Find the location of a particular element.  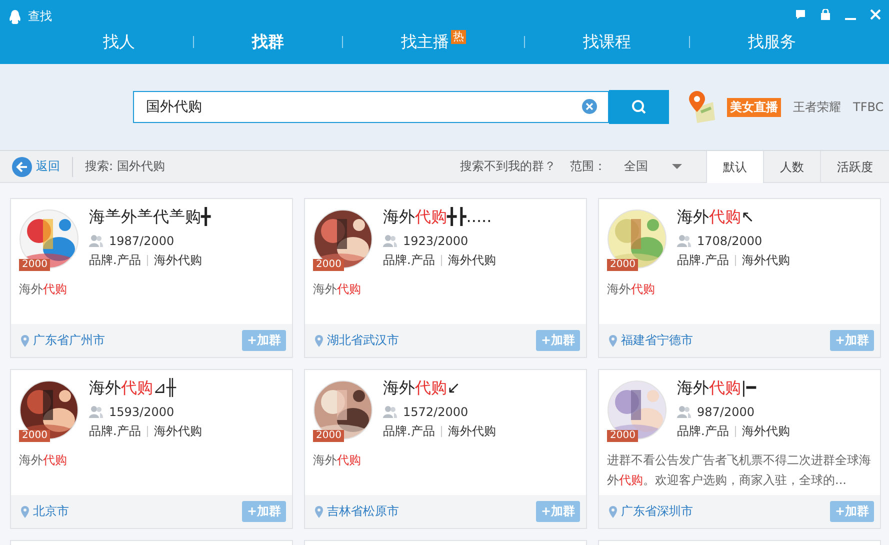

search-field: 国外代购 is located at coordinates (371, 107).